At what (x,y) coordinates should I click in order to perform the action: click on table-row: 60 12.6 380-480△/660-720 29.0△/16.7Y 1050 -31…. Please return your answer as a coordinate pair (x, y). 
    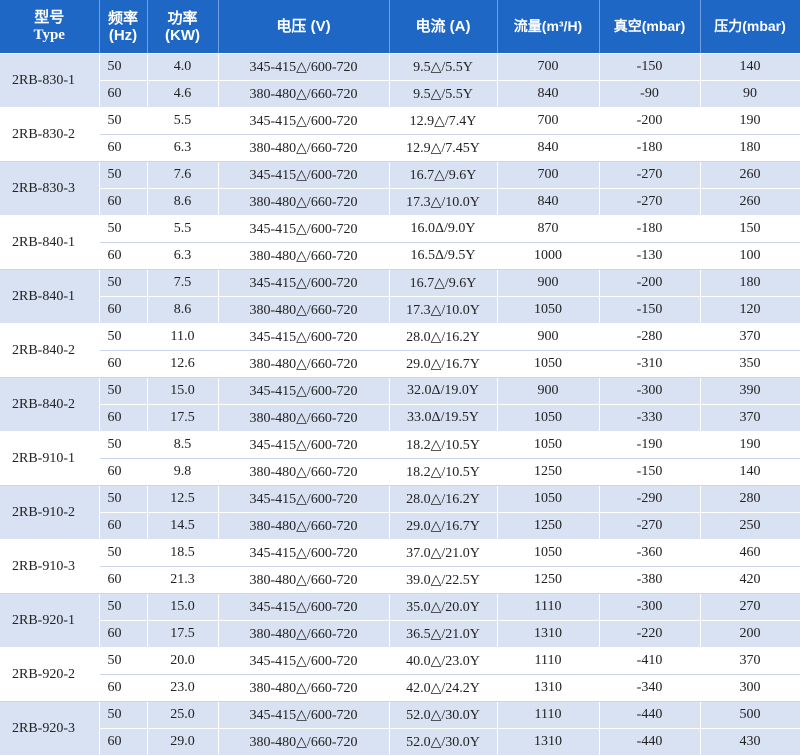
    Looking at the image, I should click on (400, 364).